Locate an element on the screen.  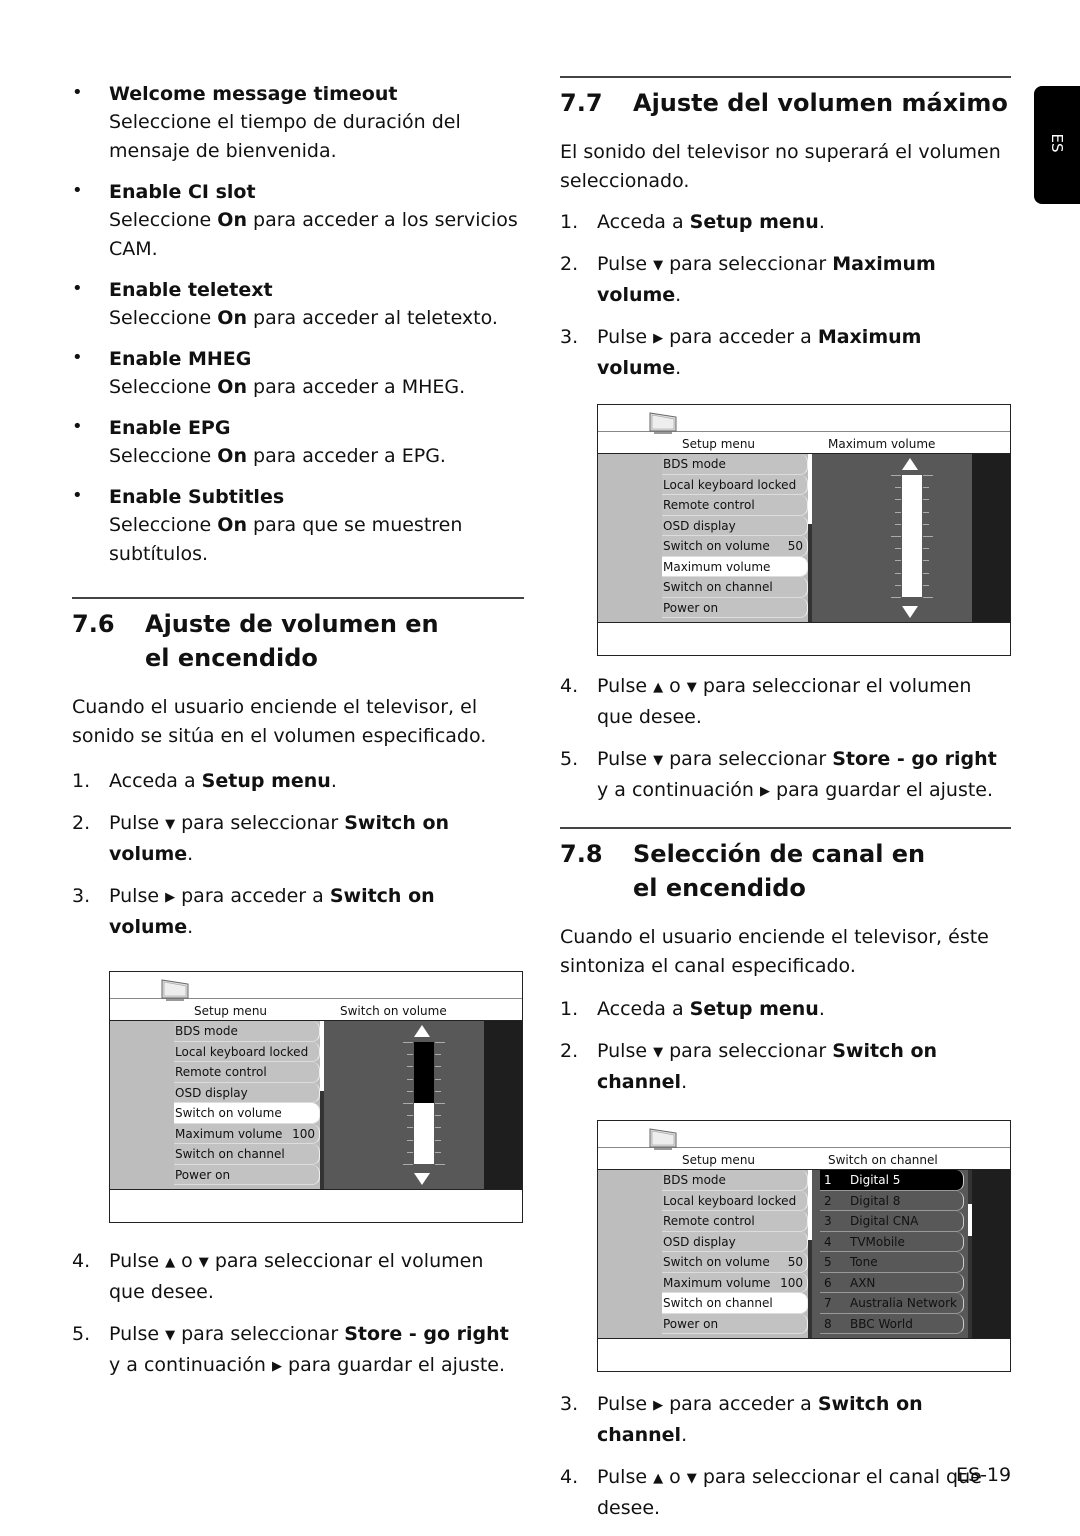
channel-list-item: 1 Digital 5 is located at coordinates (892, 1180).